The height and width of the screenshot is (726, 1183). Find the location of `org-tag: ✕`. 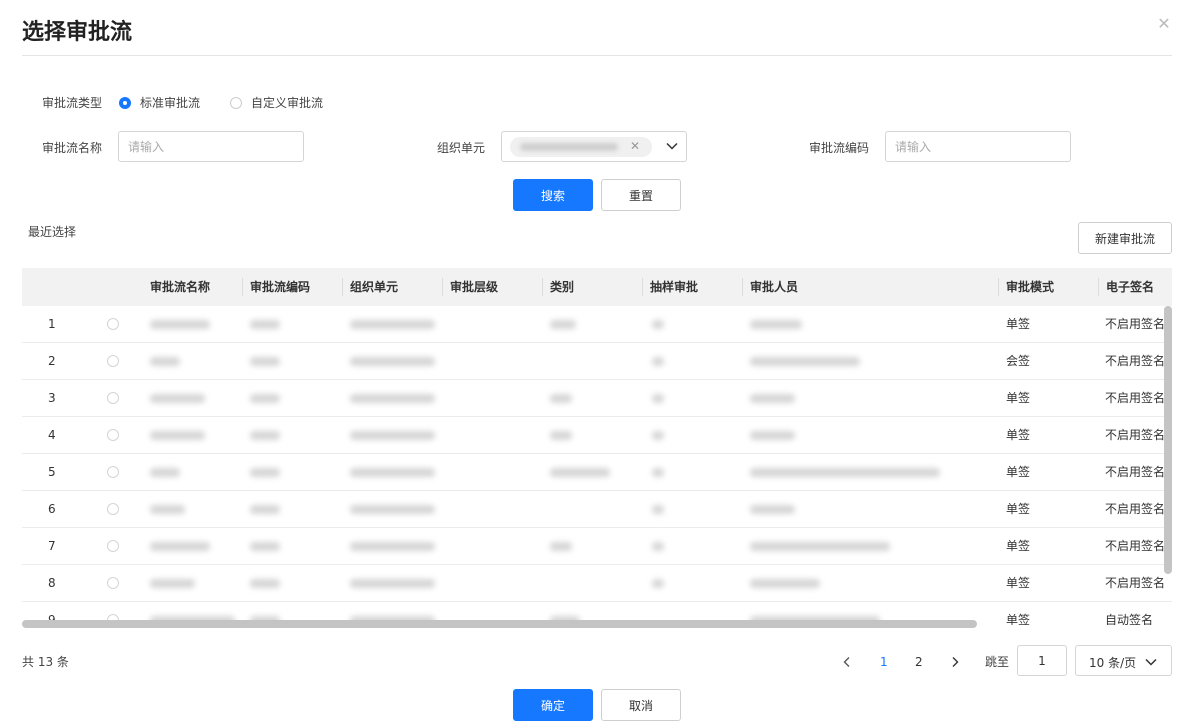

org-tag: ✕ is located at coordinates (581, 147).